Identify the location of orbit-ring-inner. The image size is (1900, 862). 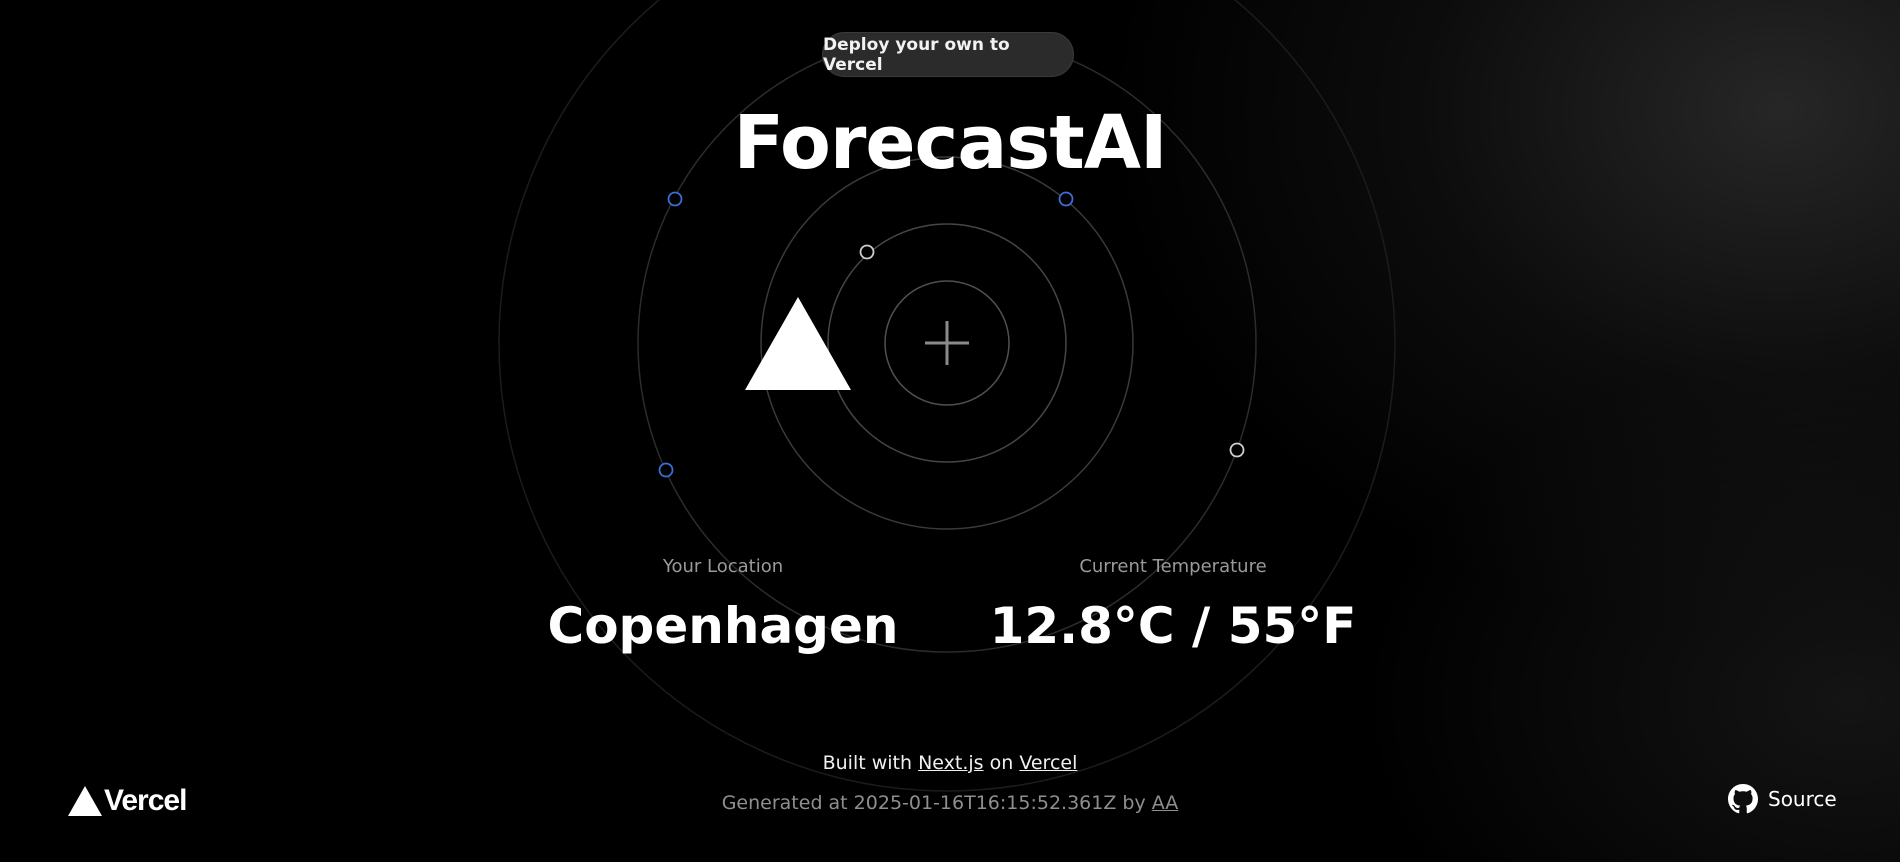
(947, 343).